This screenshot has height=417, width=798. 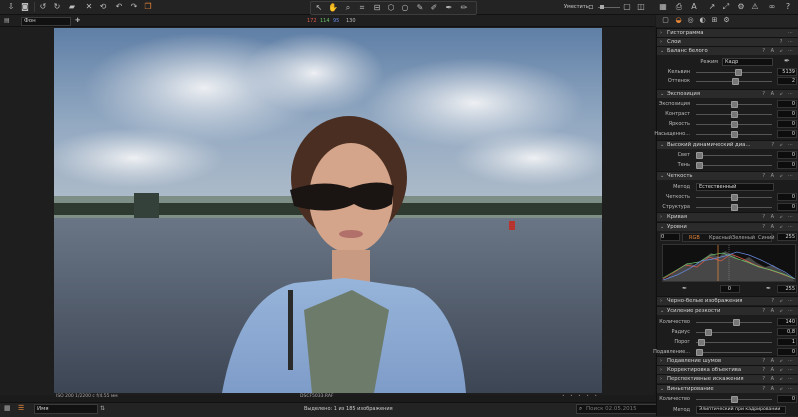 I want to click on section-histogram: › Гистограмма ⋯, so click(x=727, y=32).